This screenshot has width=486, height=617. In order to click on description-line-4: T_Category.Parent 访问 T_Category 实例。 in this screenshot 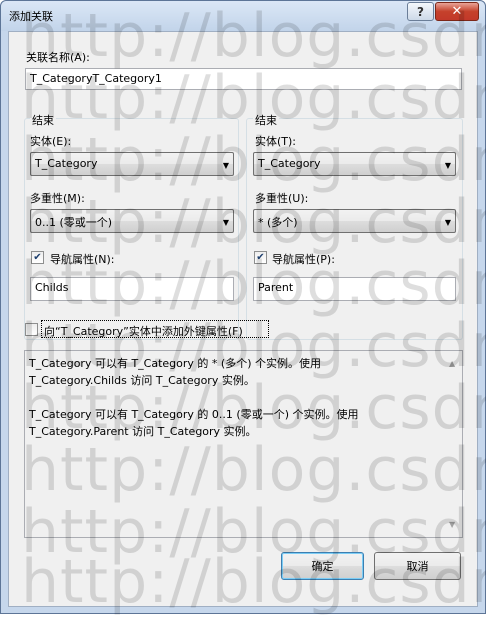, I will do `click(143, 431)`.